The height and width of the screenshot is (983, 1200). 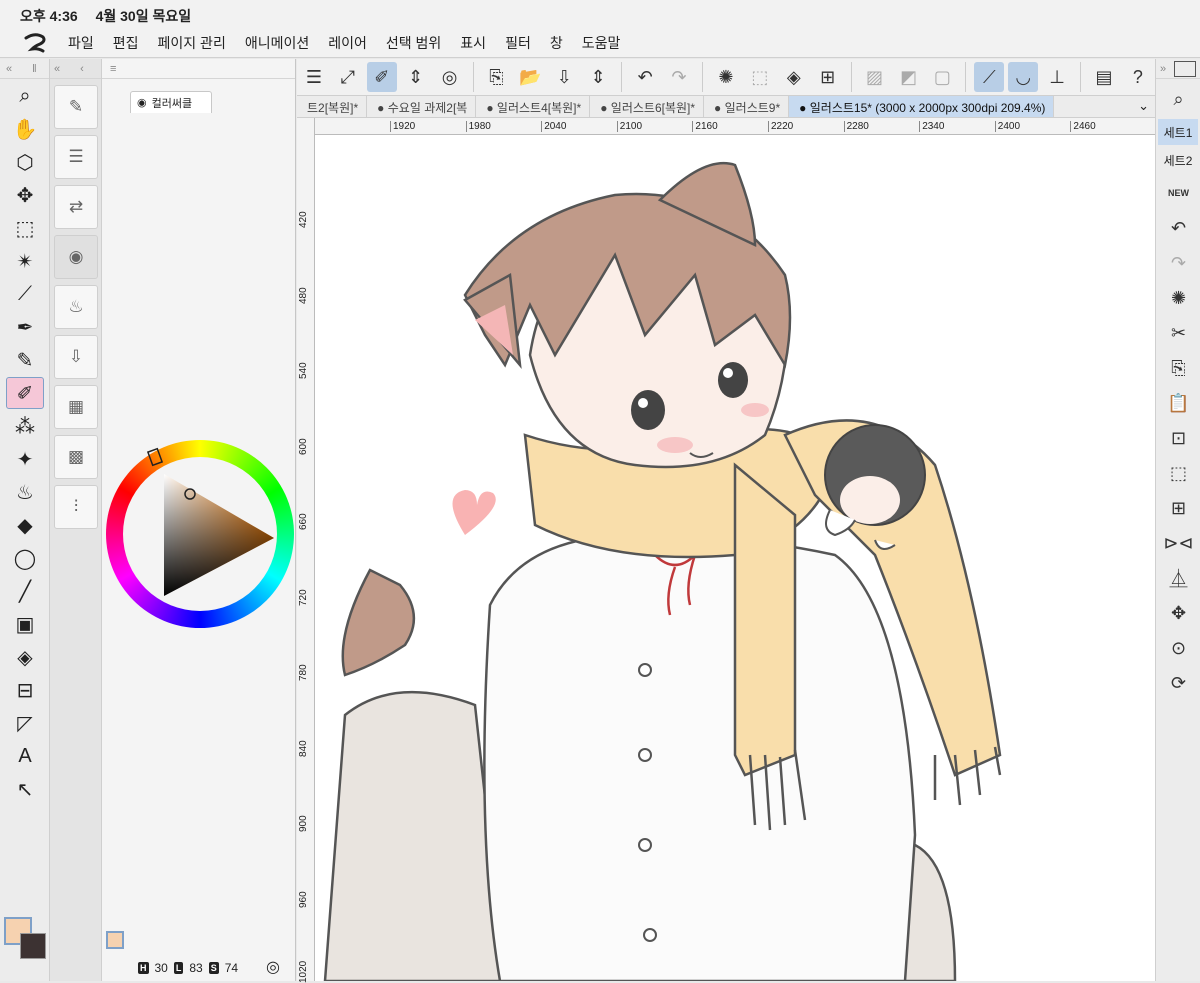 What do you see at coordinates (1057, 77) in the screenshot?
I see `snap-grid-icon: ⊥` at bounding box center [1057, 77].